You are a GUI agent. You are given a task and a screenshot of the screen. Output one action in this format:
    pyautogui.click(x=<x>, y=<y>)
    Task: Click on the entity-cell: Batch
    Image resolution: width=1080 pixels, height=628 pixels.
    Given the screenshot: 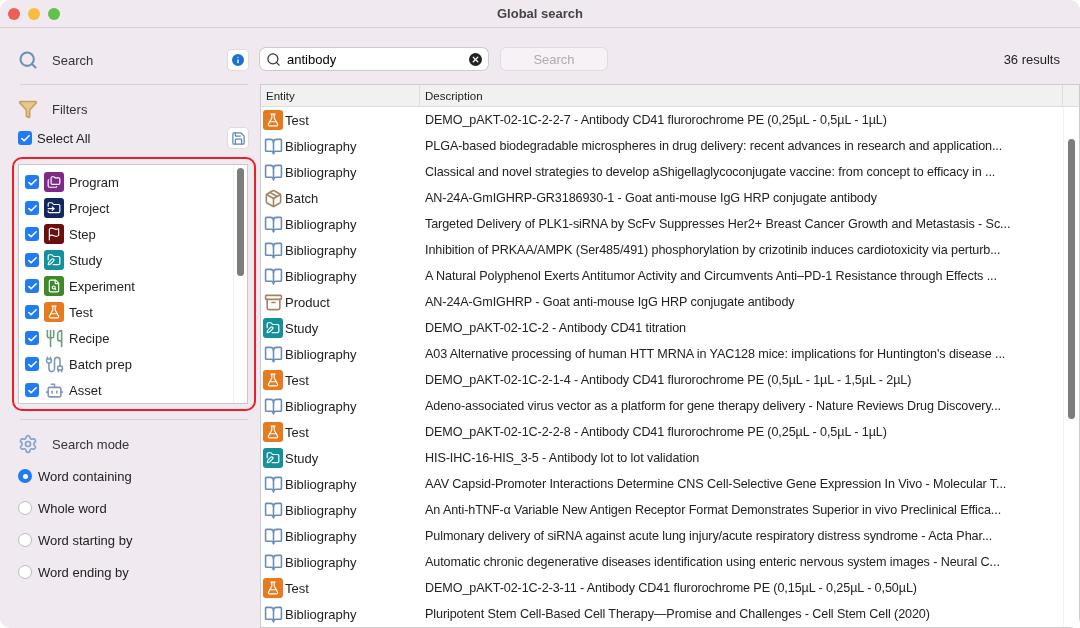 What is the action you would take?
    pyautogui.click(x=302, y=198)
    